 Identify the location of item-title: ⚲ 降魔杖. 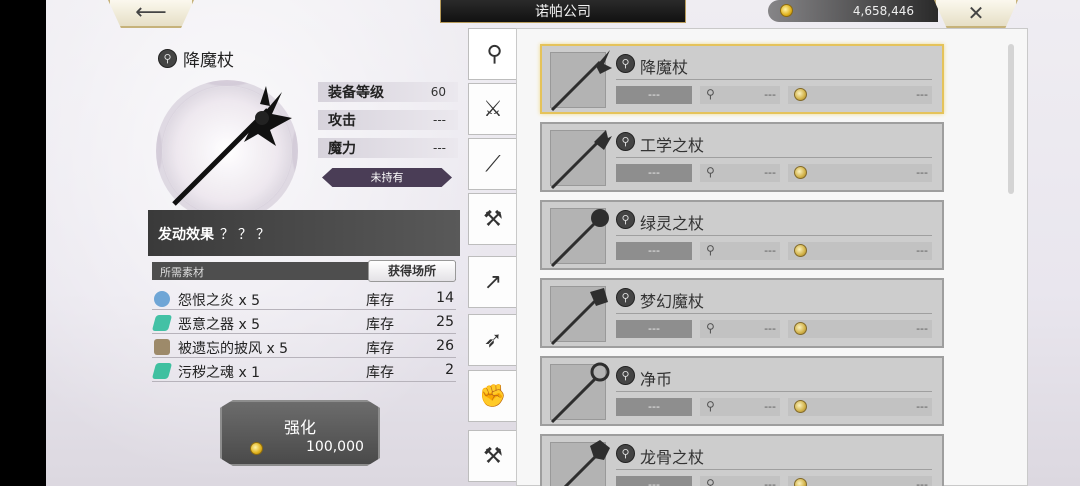
(196, 58).